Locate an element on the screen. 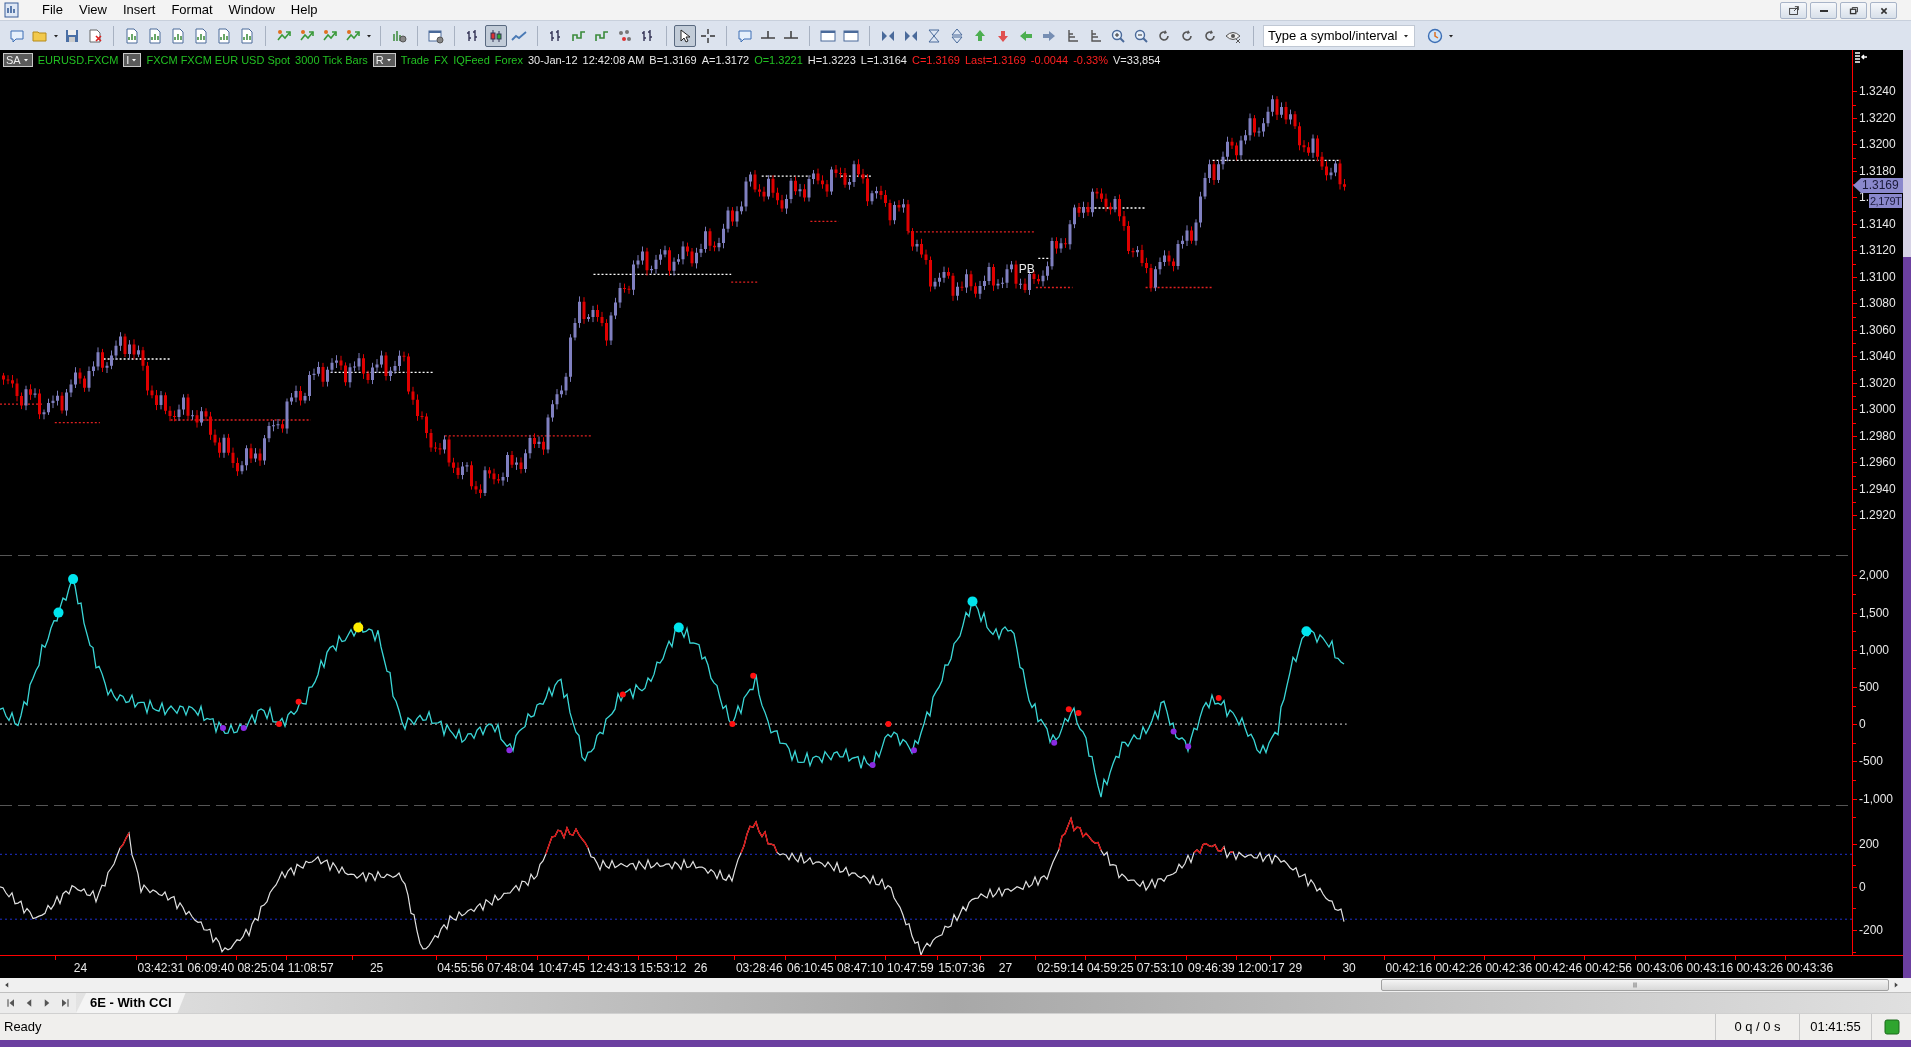 This screenshot has height=1047, width=1911. point-chart-icon is located at coordinates (625, 35).